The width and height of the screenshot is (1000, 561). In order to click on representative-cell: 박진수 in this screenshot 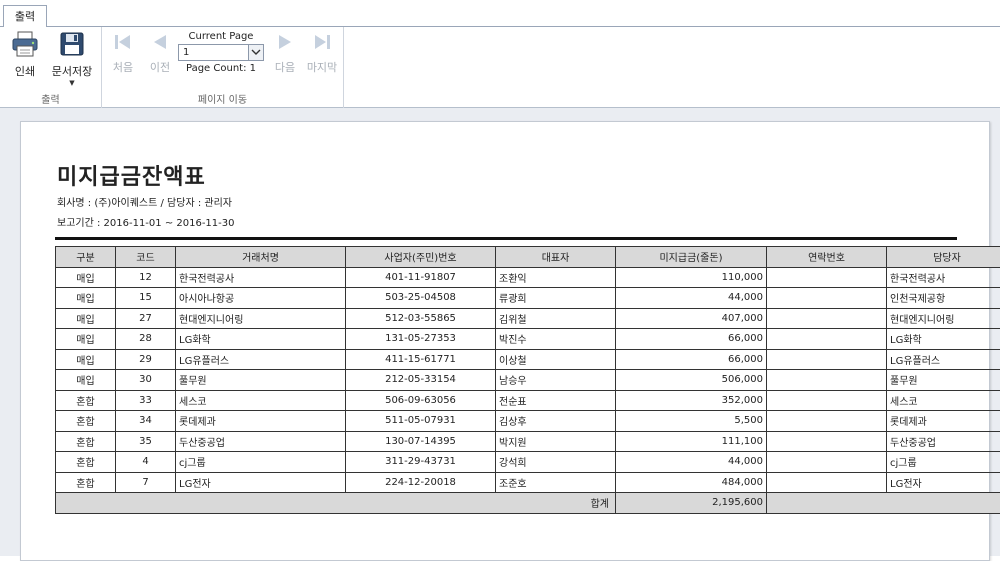, I will do `click(556, 339)`.